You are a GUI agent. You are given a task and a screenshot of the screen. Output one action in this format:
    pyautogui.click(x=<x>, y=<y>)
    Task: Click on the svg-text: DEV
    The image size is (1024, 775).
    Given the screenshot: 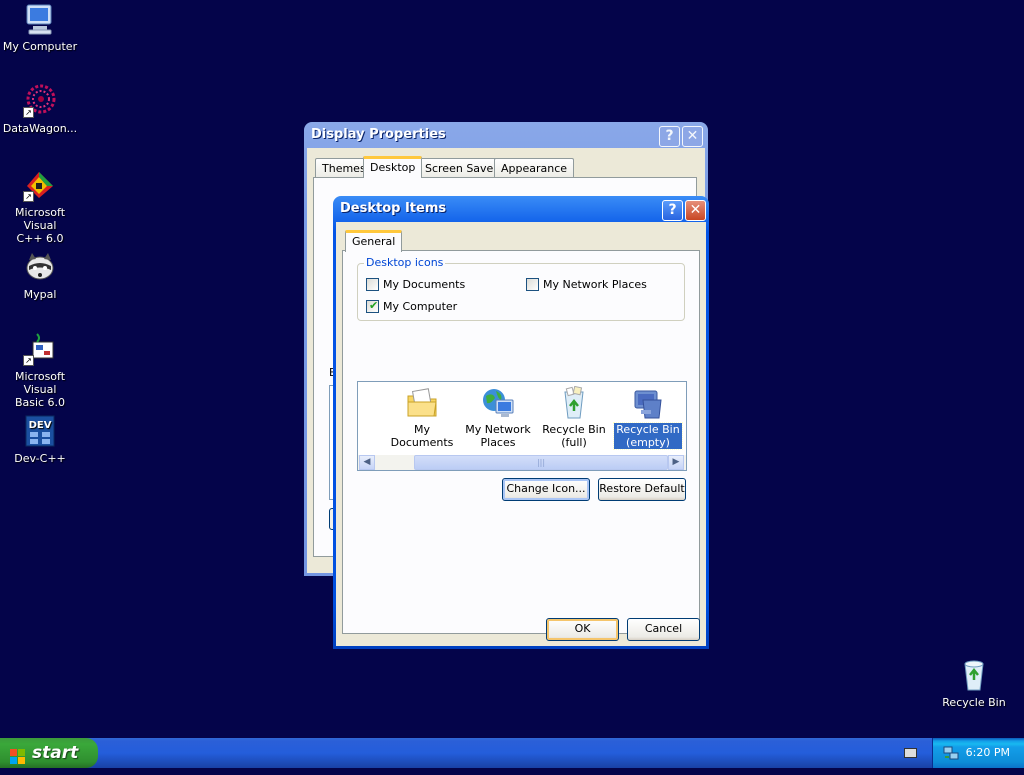 What is the action you would take?
    pyautogui.click(x=40, y=425)
    